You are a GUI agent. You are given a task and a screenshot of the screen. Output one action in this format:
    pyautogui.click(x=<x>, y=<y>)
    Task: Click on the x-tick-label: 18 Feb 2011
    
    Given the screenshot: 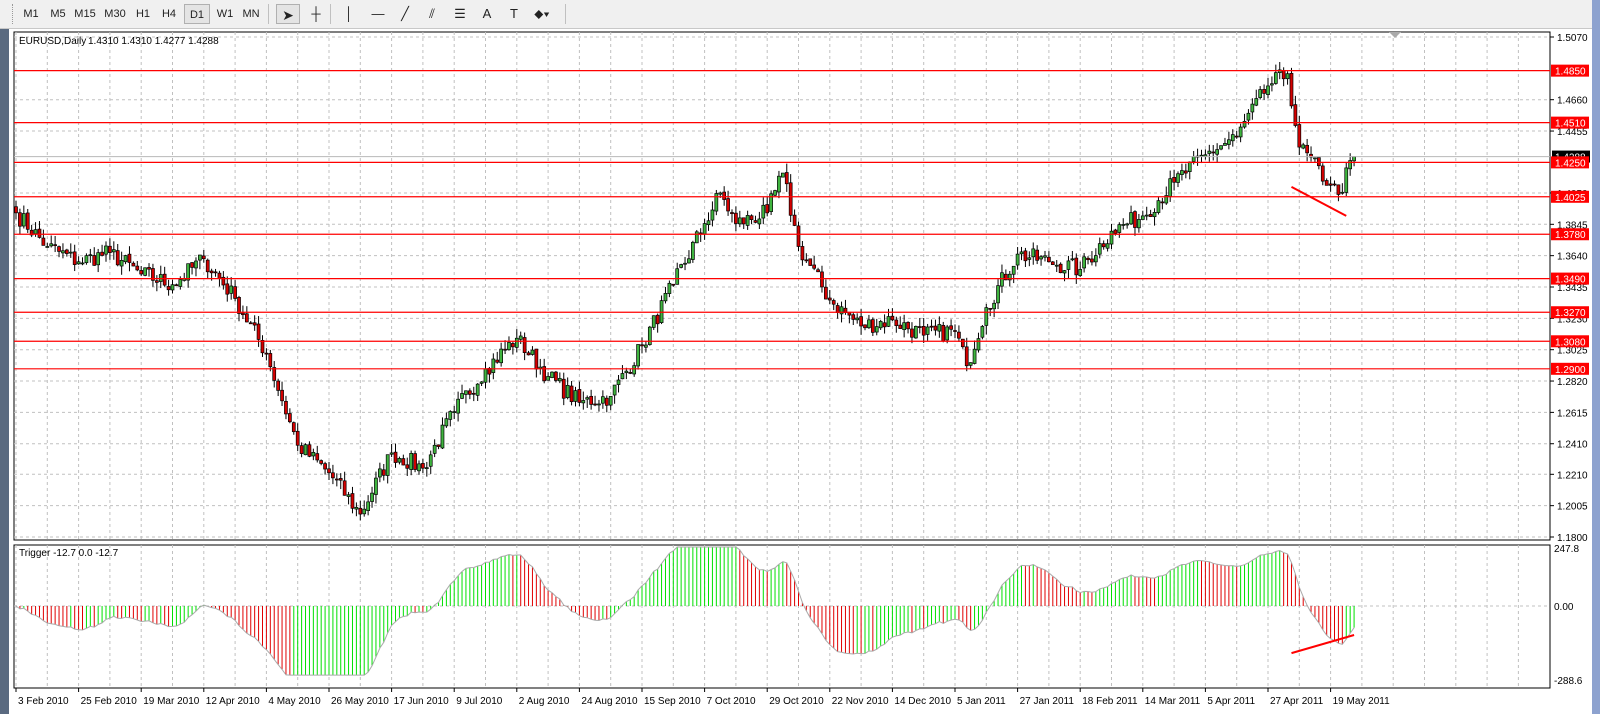 What is the action you would take?
    pyautogui.click(x=1110, y=701)
    